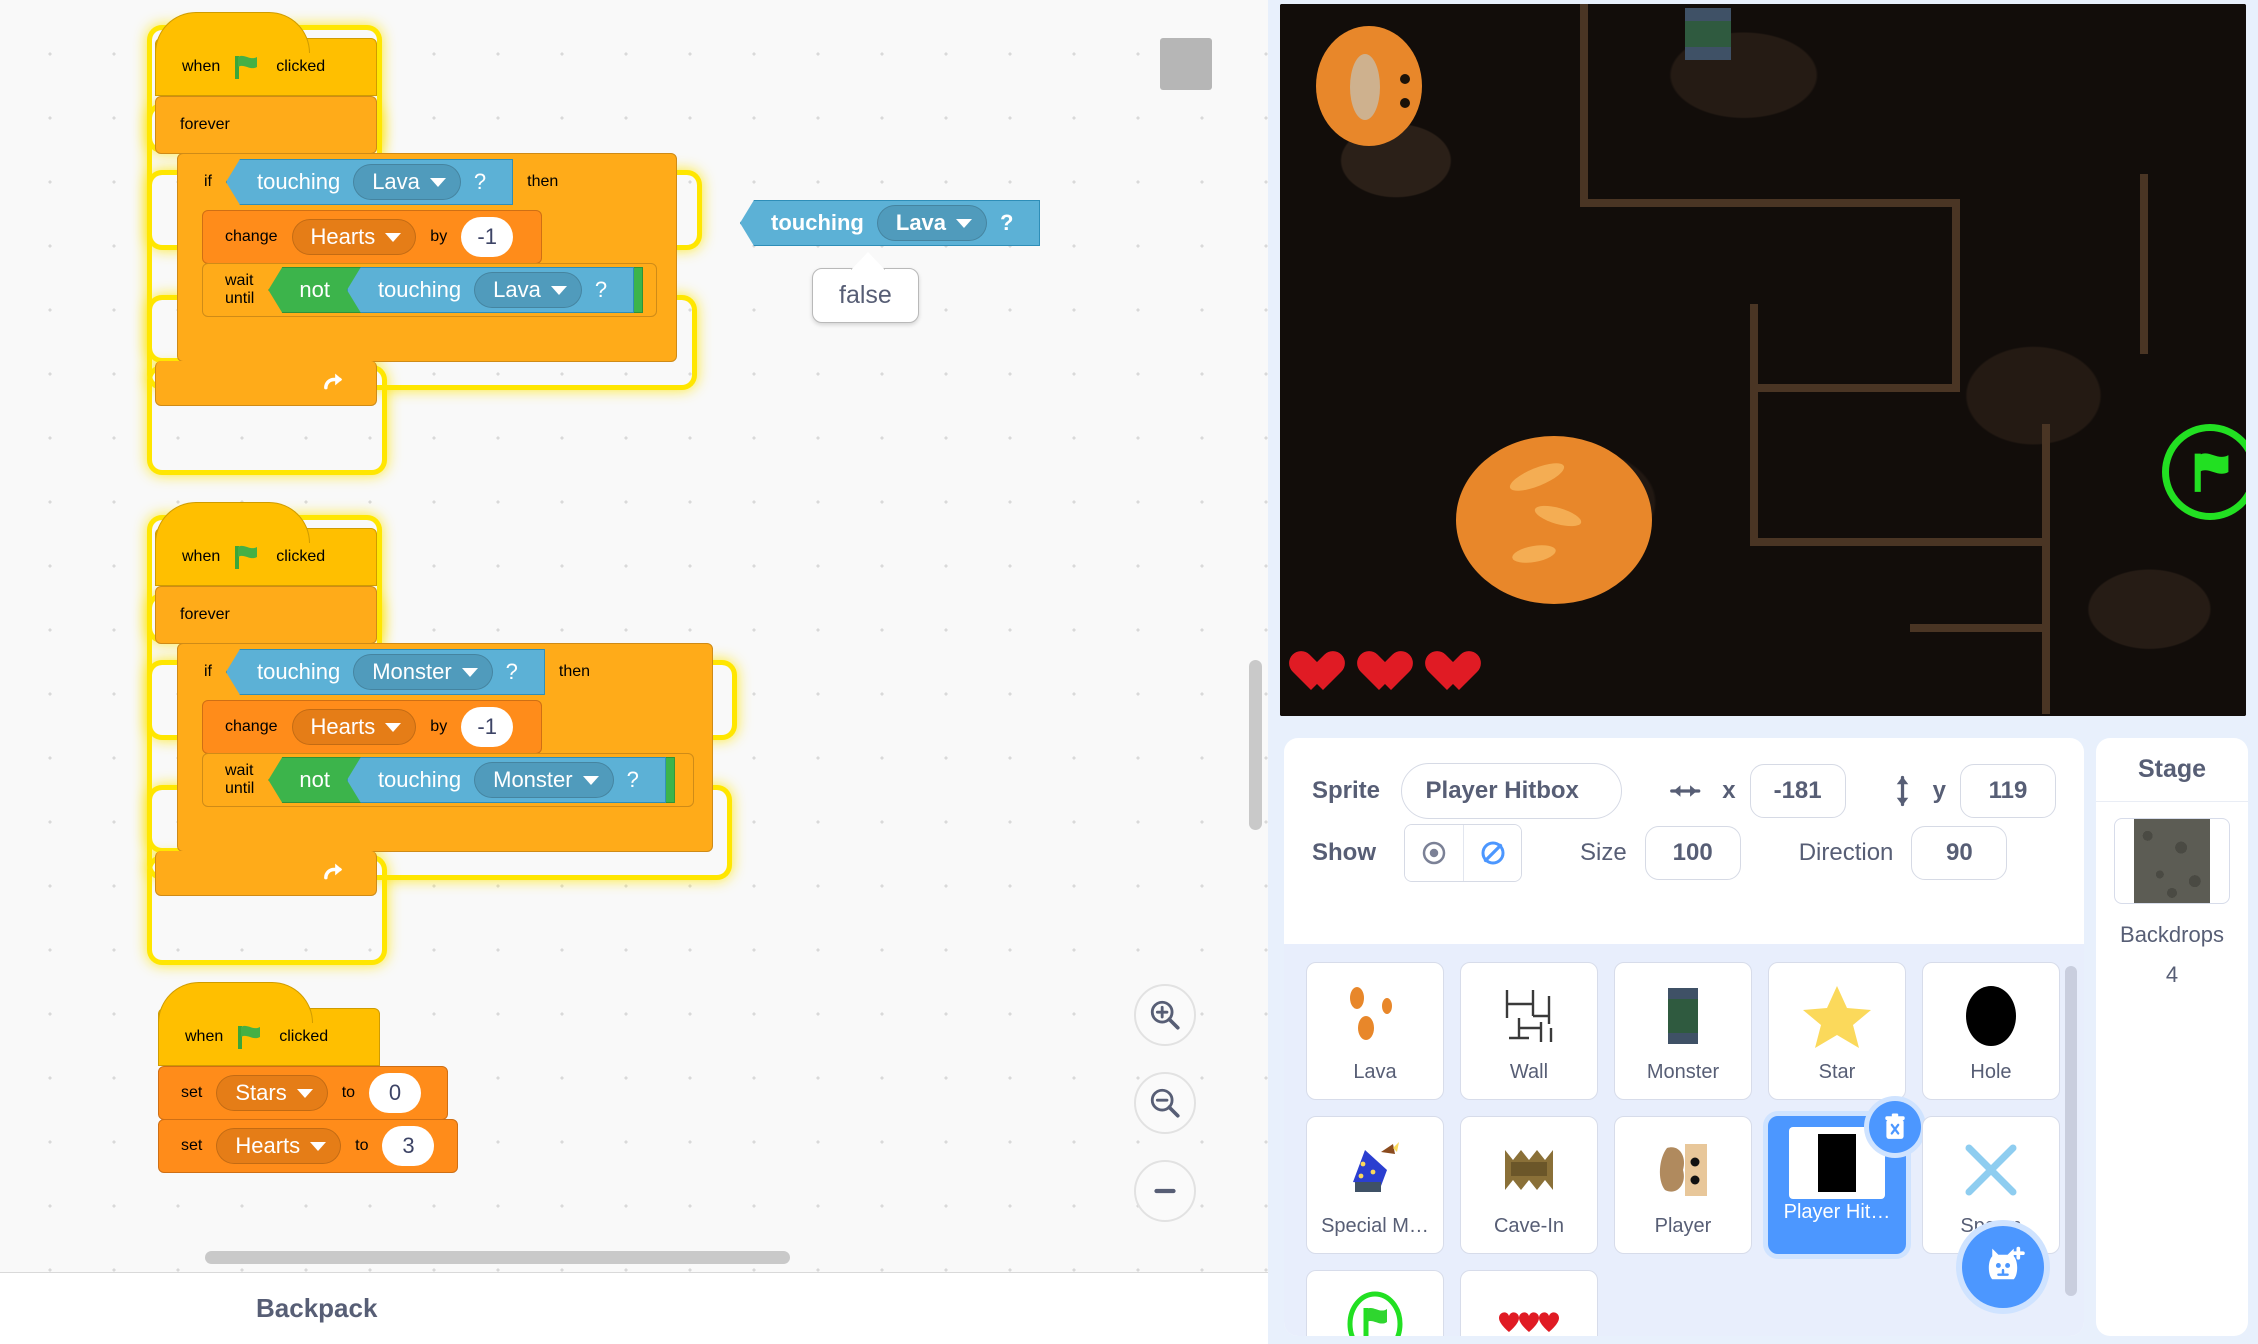 This screenshot has width=2258, height=1344. I want to click on sprite-item-player: Player, so click(1683, 1185).